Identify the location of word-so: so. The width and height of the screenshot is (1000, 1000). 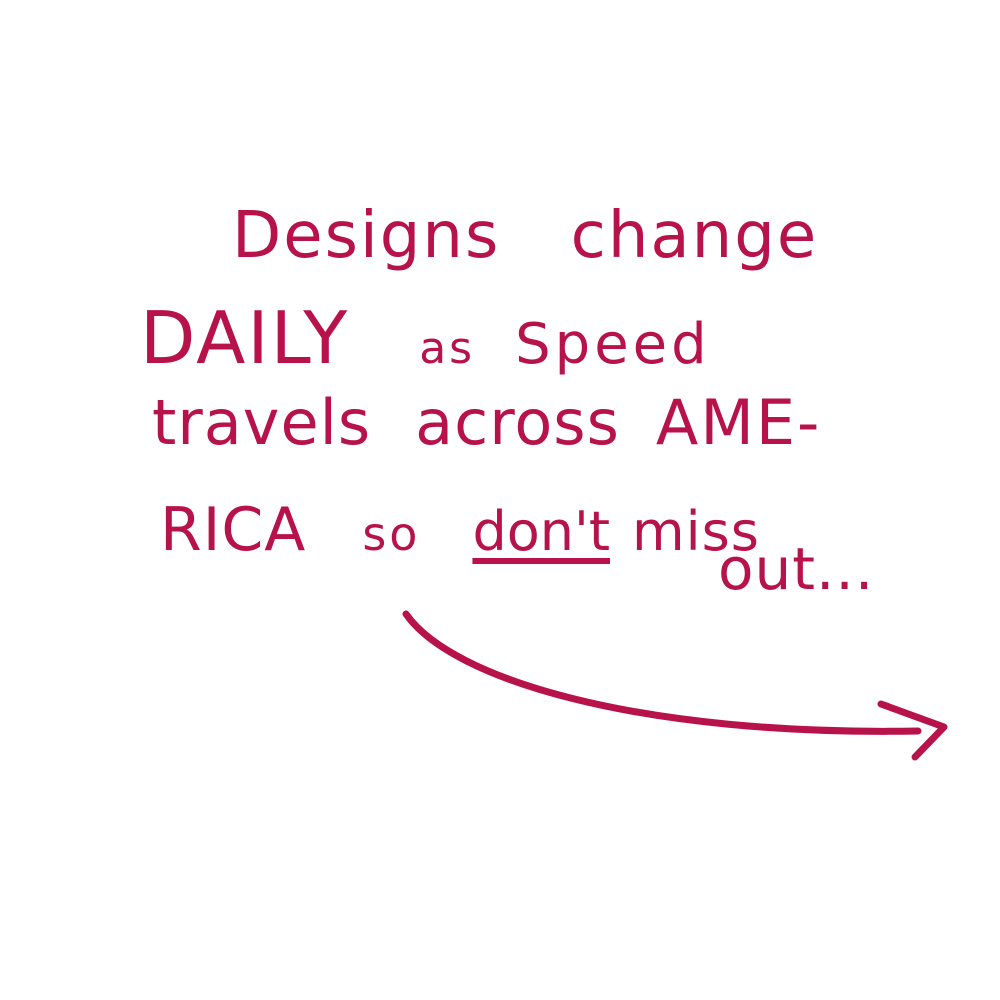
(391, 534).